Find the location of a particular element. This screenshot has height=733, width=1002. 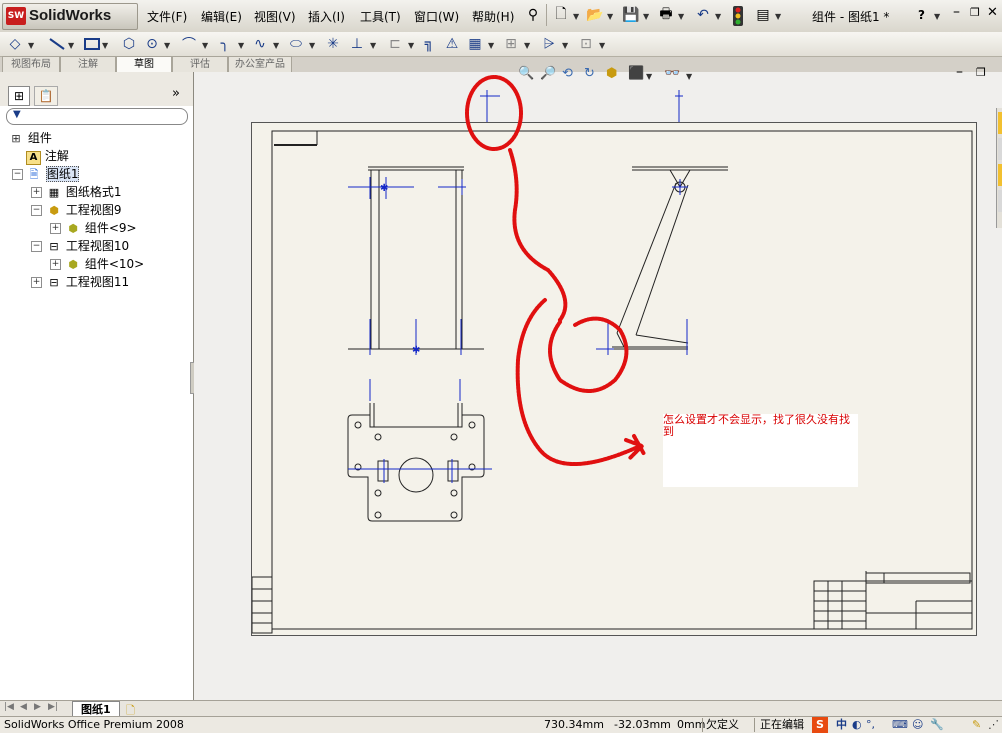

tree-item-drawing-view-10: ⊟ 工程视图10 is located at coordinates (87, 245).